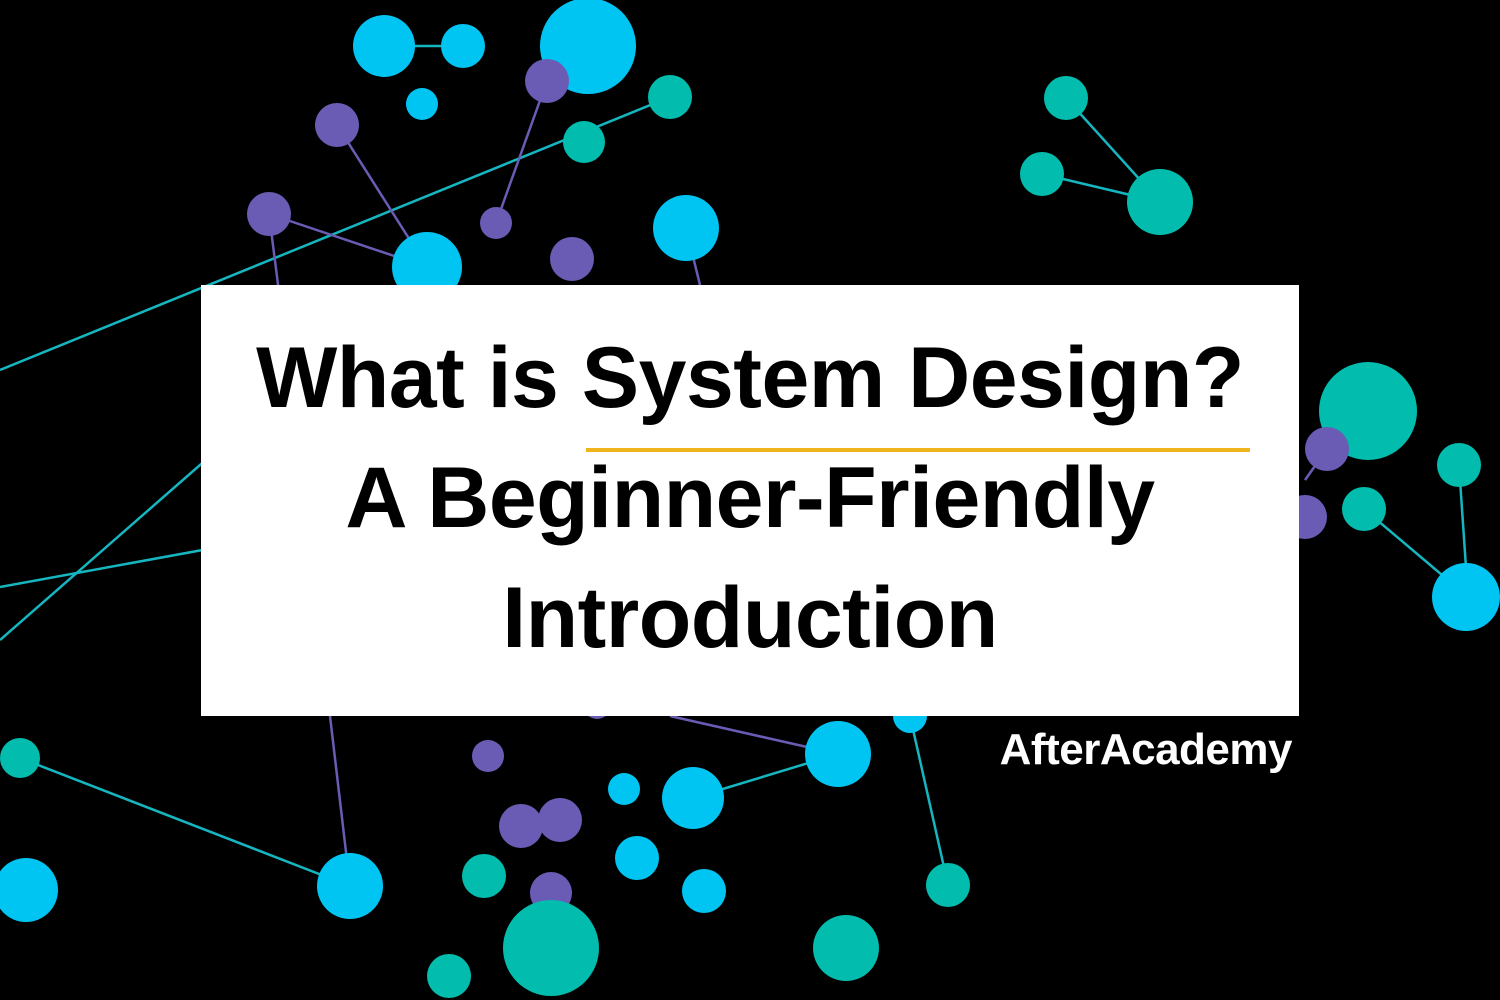 The image size is (1500, 1000). I want to click on title-highlight-text: System Design?, so click(913, 377).